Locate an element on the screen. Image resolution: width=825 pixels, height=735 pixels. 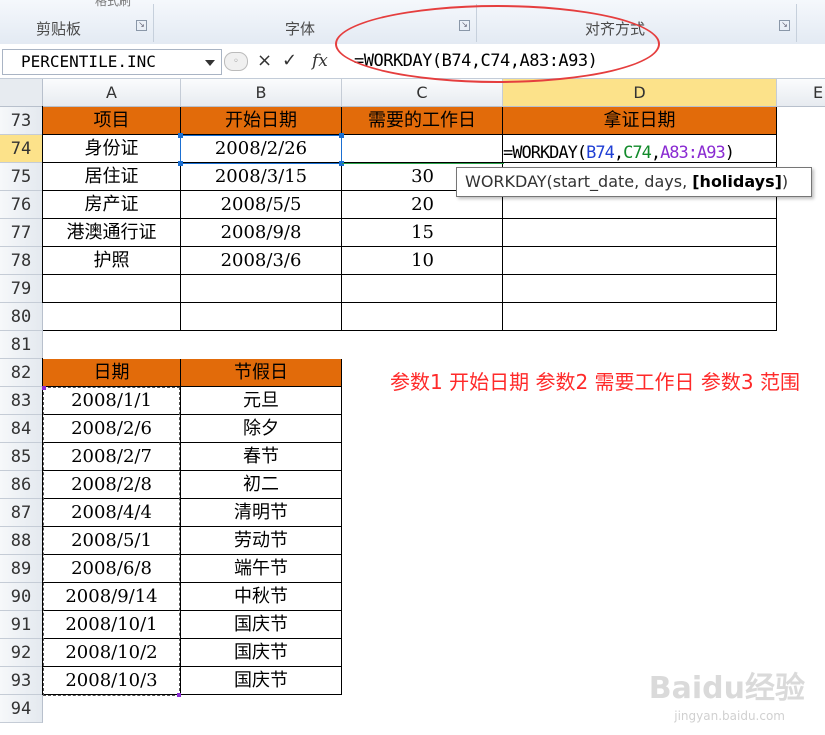
table2-cell: 中秋节 is located at coordinates (261, 597).